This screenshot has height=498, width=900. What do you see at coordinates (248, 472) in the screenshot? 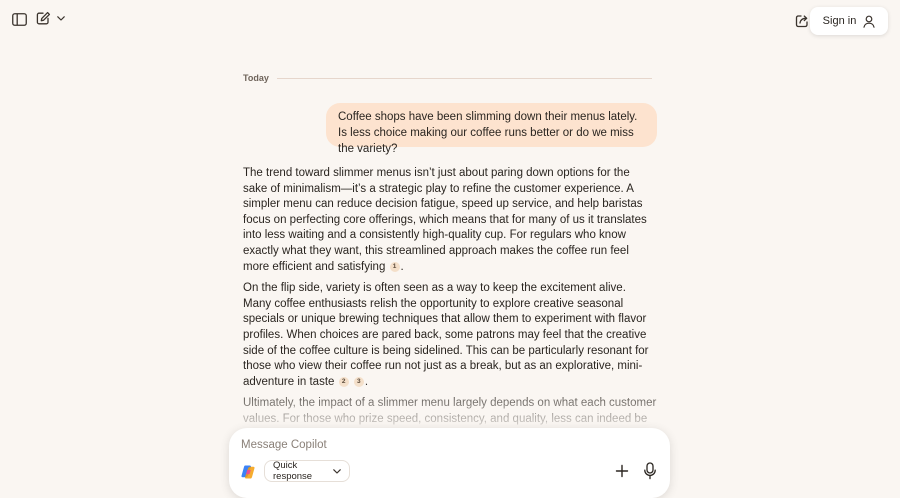
I see `copilot-logo-icon` at bounding box center [248, 472].